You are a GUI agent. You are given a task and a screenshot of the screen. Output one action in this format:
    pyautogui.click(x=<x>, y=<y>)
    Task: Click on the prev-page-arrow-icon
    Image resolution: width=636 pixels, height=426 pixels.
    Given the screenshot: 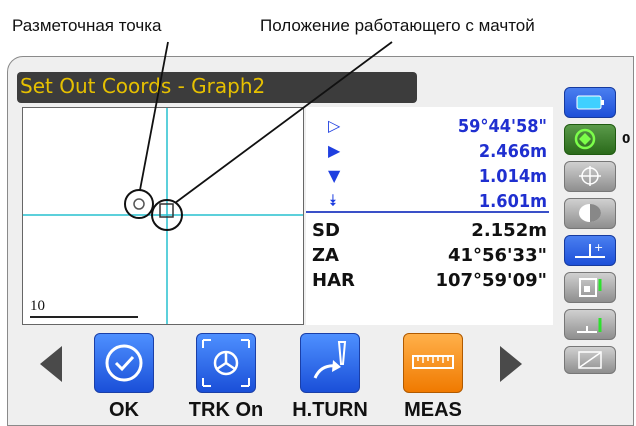 What is the action you would take?
    pyautogui.click(x=51, y=364)
    